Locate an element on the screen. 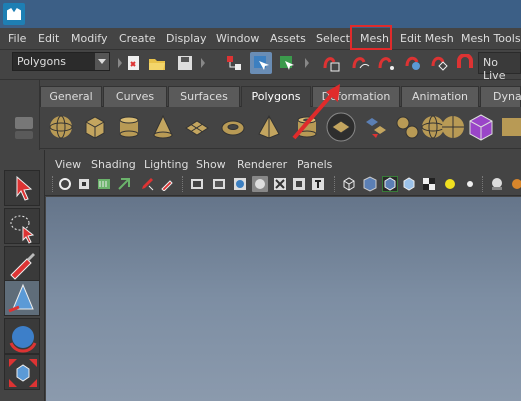 This screenshot has height=401, width=521. panel-menu-lighting: Lighting is located at coordinates (166, 164).